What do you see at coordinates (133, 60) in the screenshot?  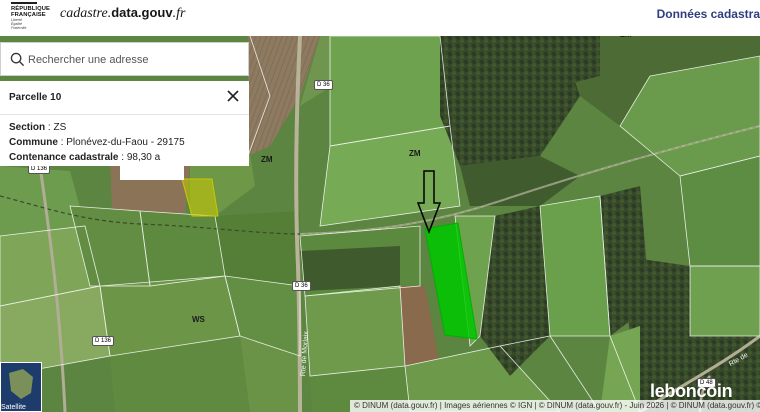 I see `search-input` at bounding box center [133, 60].